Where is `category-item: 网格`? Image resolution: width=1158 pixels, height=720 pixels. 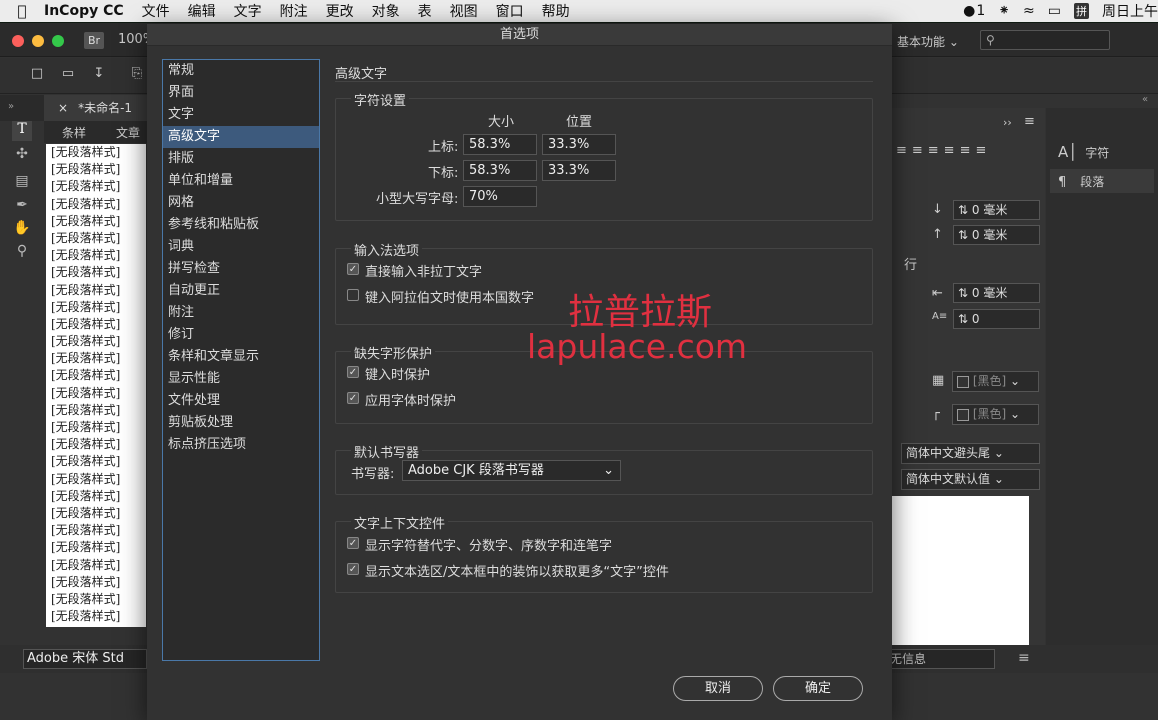
category-item: 网格 is located at coordinates (241, 203).